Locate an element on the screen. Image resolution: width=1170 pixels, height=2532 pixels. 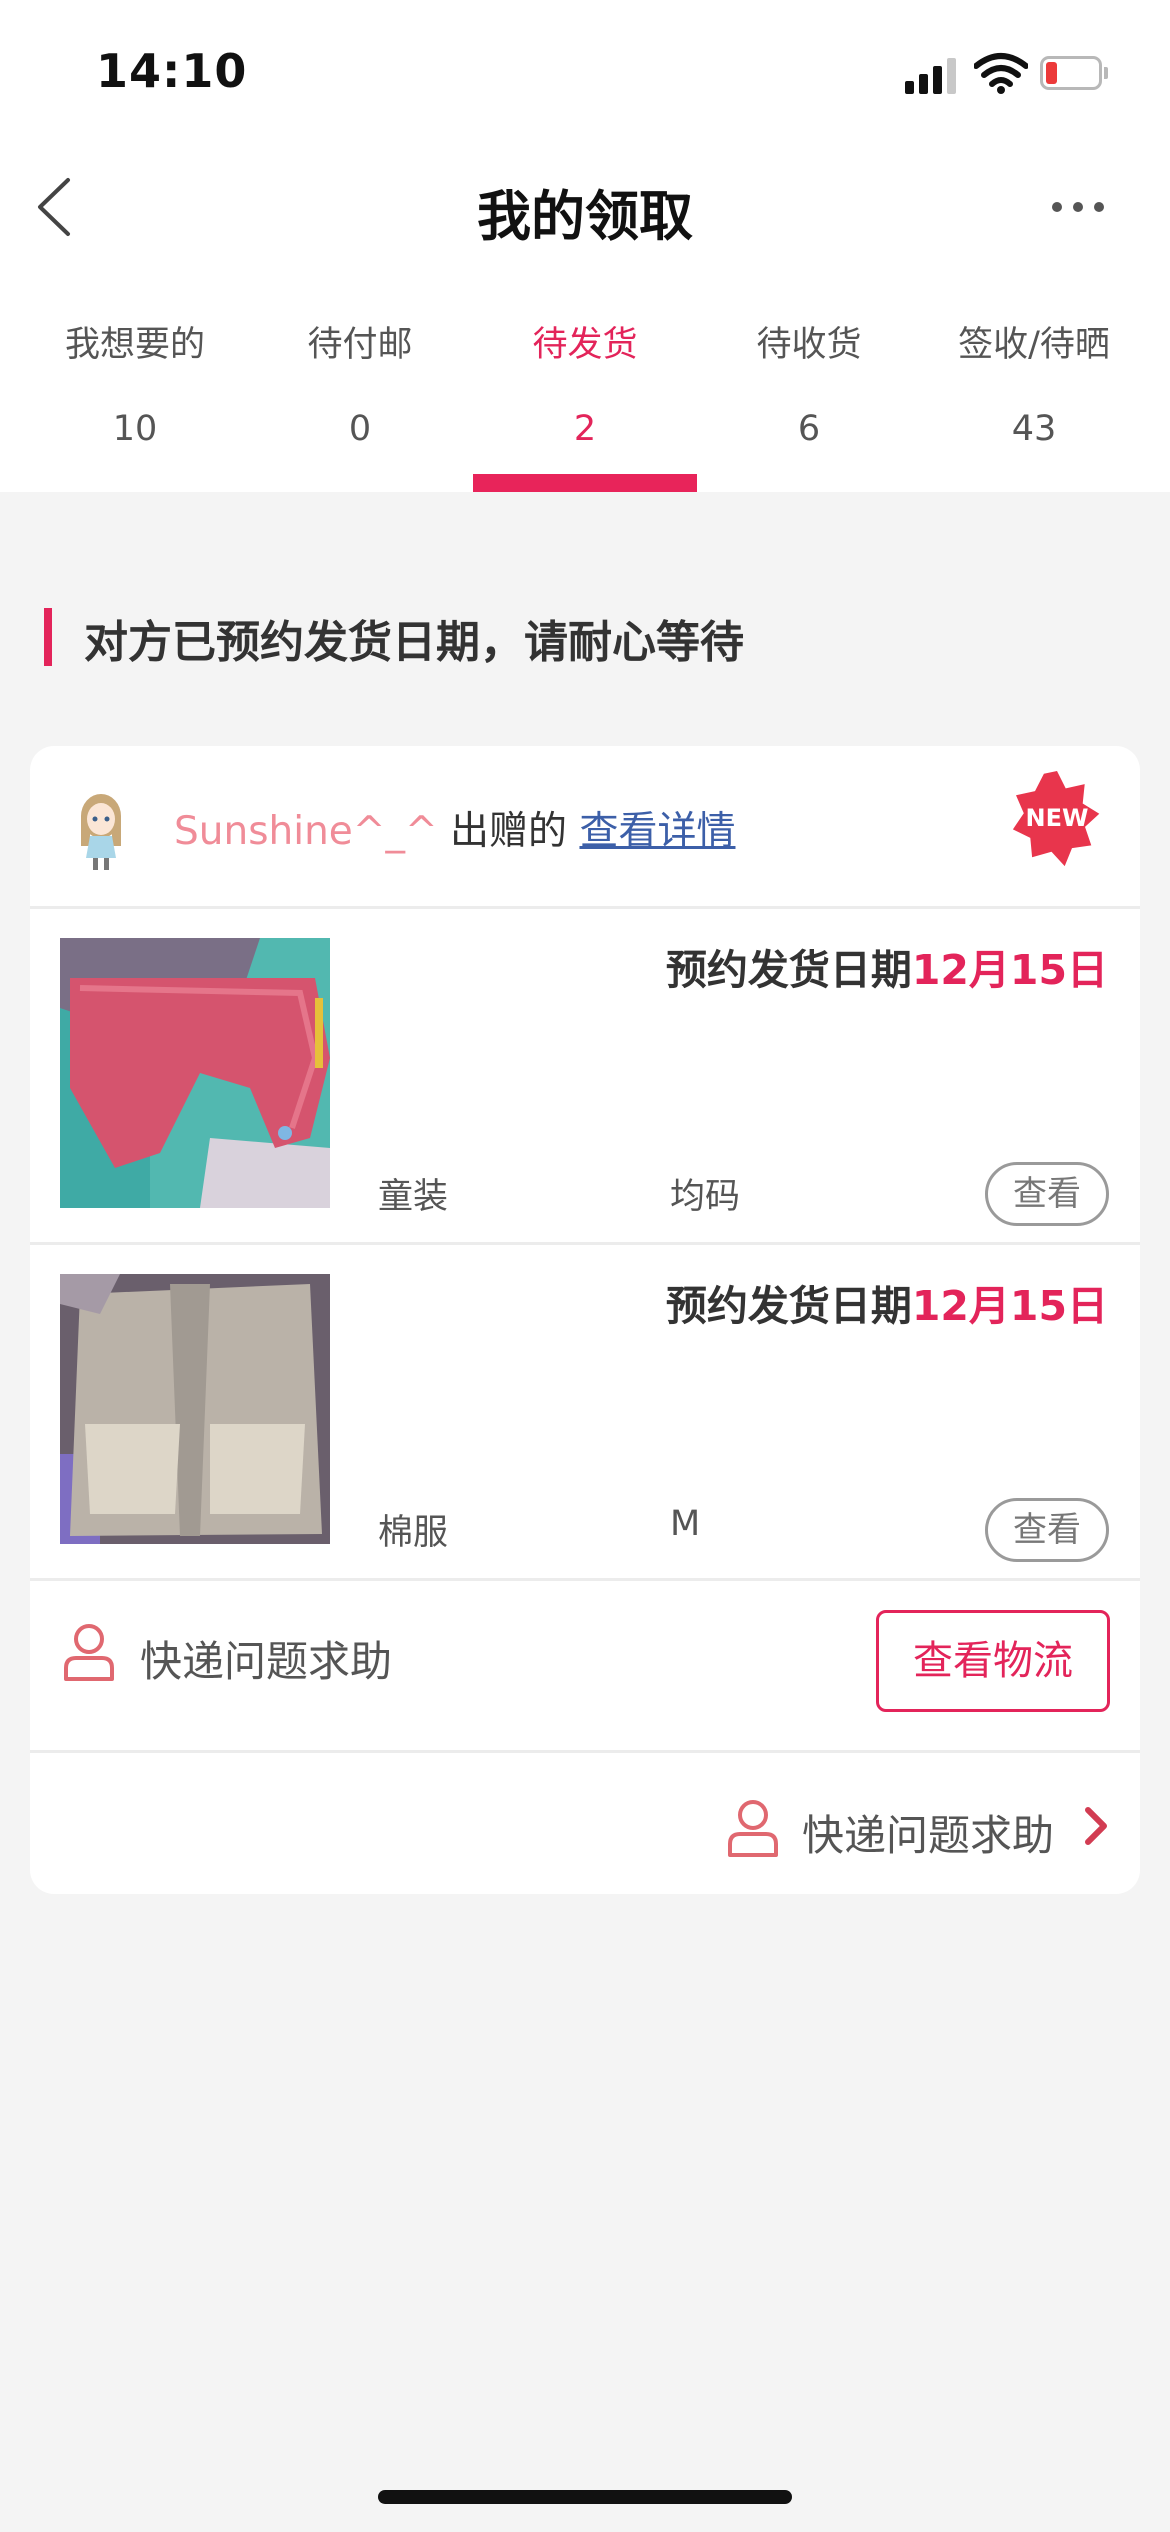
tab-label: 我想要的 is located at coordinates (134, 345).